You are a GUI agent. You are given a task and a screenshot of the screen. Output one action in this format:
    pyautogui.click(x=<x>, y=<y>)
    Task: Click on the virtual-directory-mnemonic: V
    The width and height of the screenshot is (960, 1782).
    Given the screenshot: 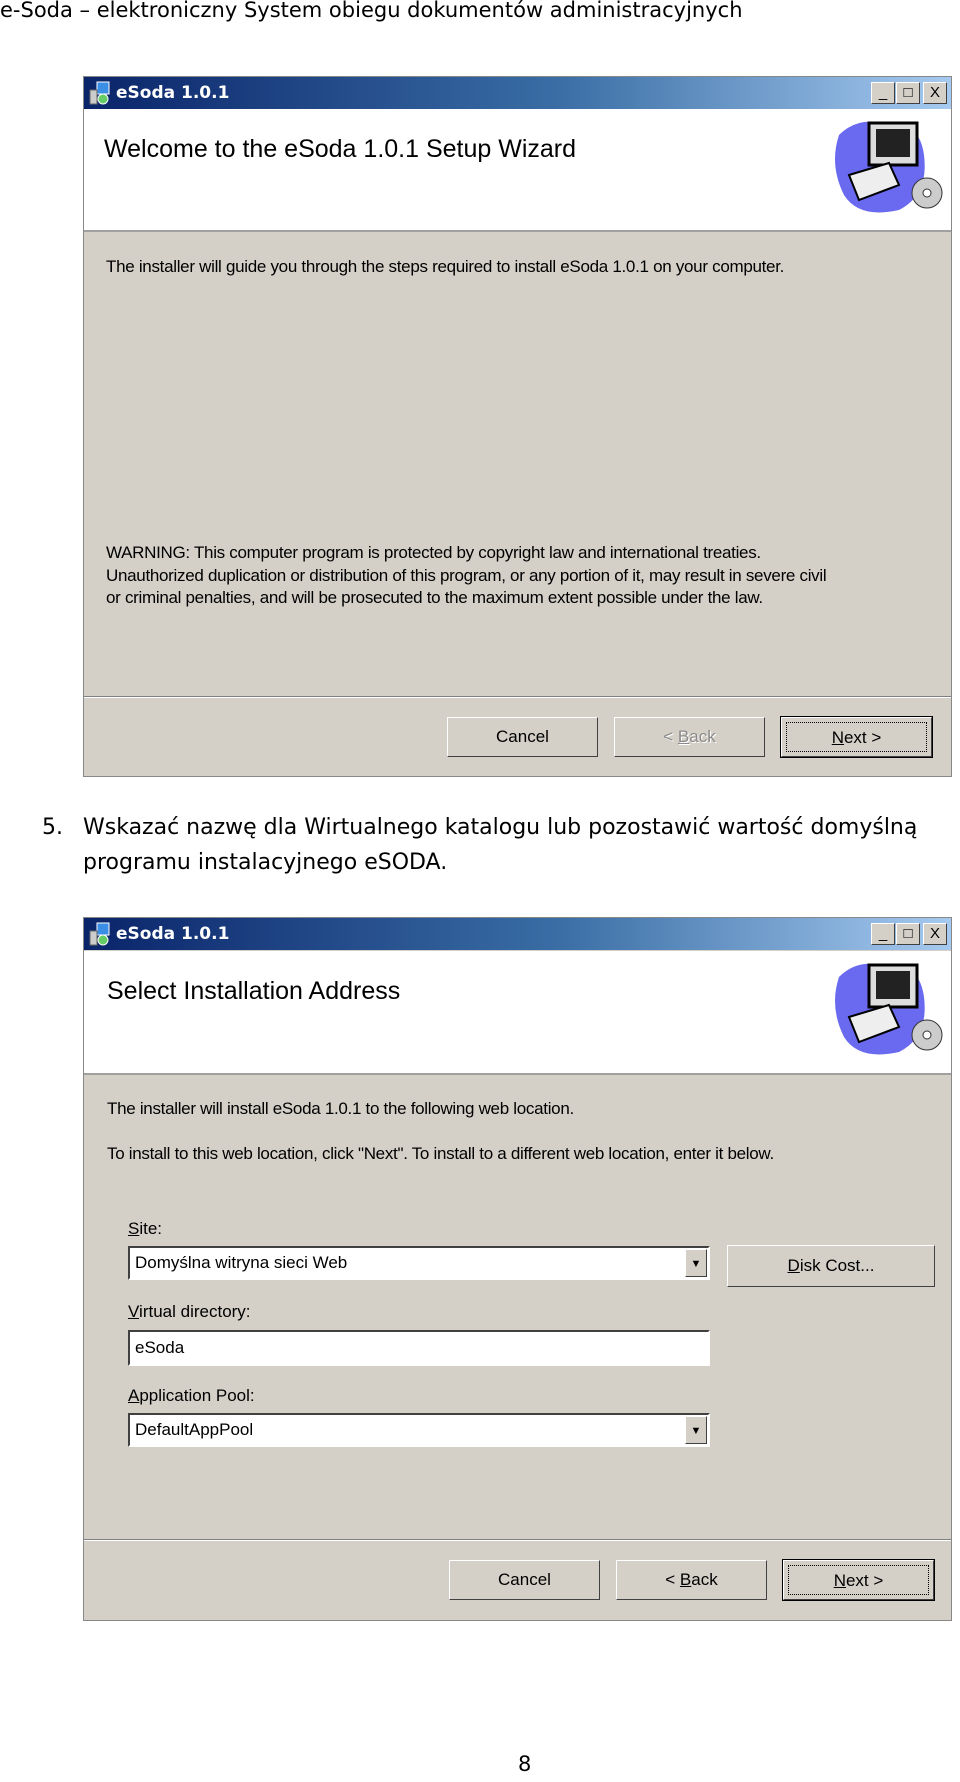 What is the action you would take?
    pyautogui.click(x=134, y=1311)
    